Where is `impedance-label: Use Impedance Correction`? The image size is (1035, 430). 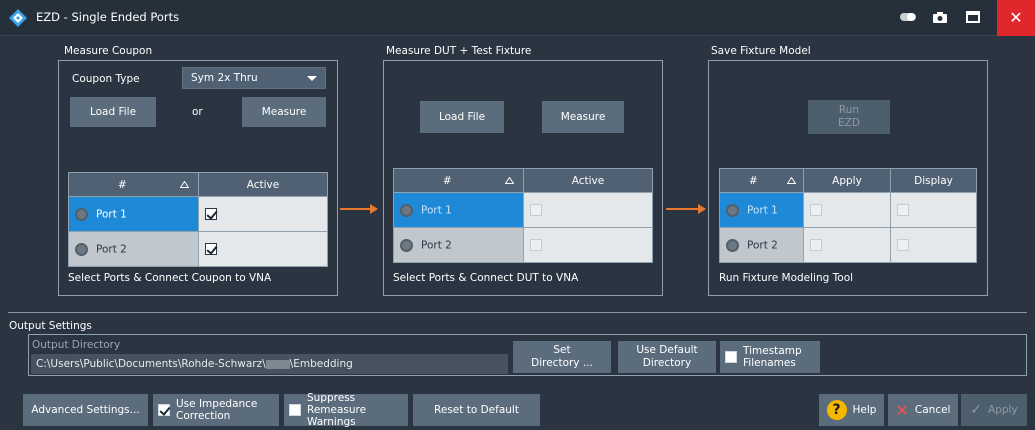
impedance-label: Use Impedance Correction is located at coordinates (217, 410).